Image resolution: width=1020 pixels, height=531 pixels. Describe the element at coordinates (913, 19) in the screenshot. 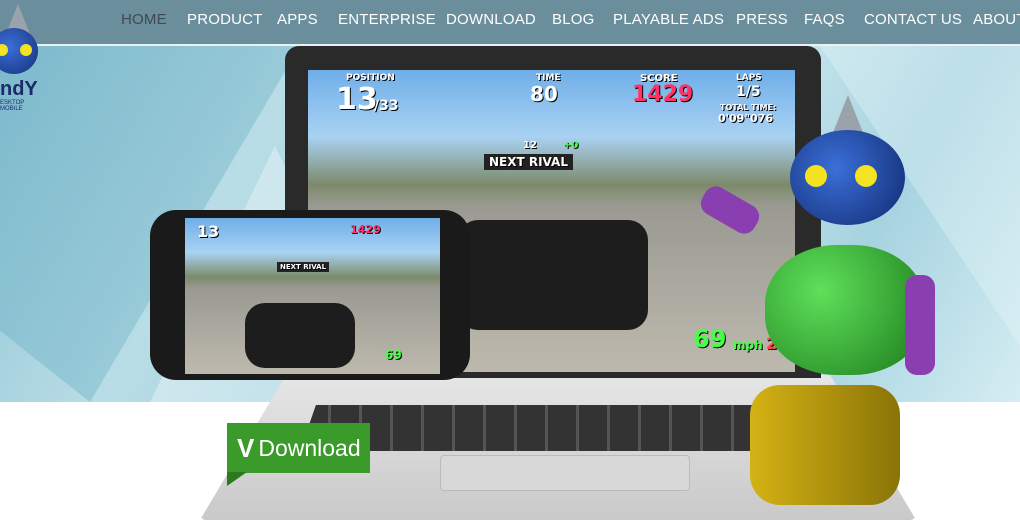

I see `nav-contact-us: CONTACT US` at that location.